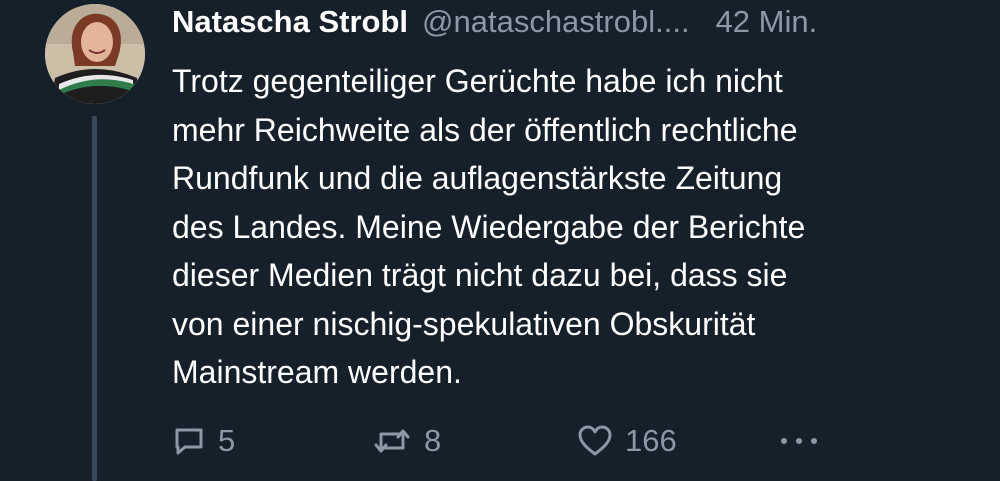  What do you see at coordinates (595, 441) in the screenshot?
I see `heart-icon` at bounding box center [595, 441].